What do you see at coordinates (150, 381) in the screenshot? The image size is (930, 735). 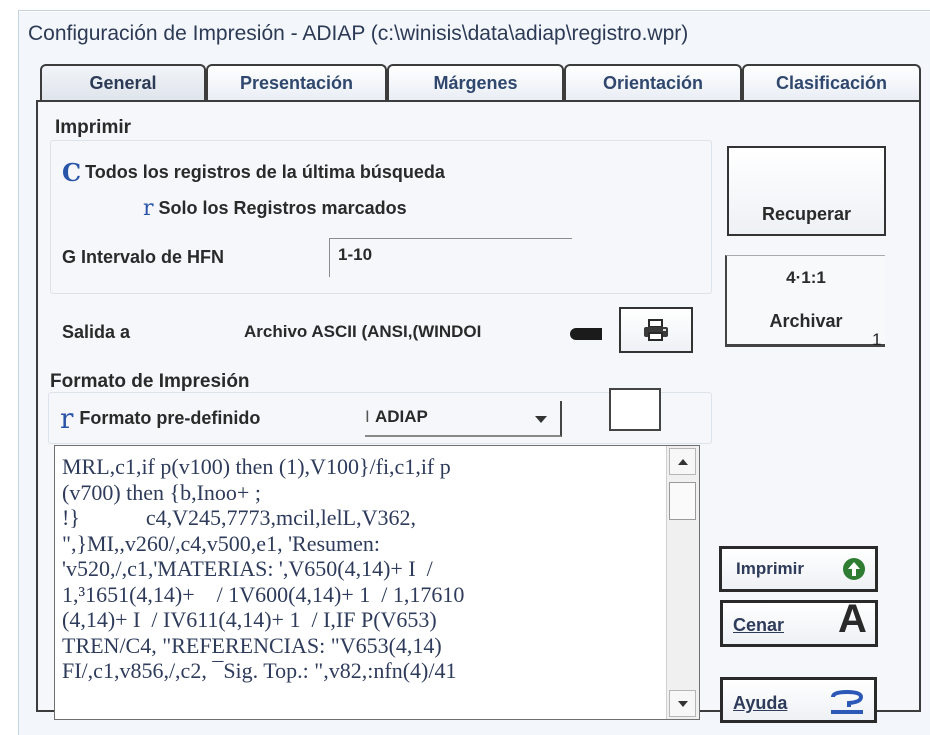 I see `format-group-title: Formato de Impresión` at bounding box center [150, 381].